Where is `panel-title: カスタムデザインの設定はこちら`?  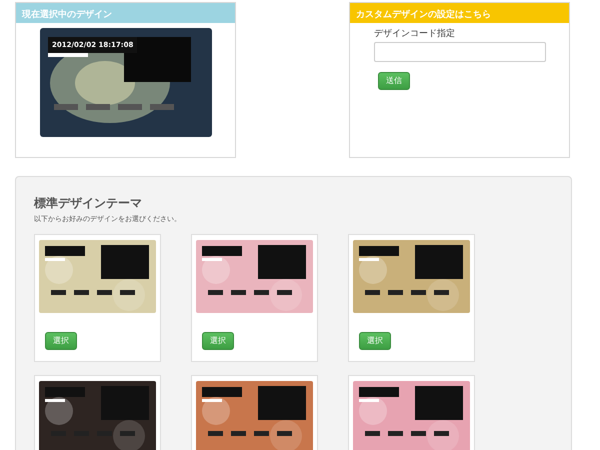
panel-title: カスタムデザインの設定はこちら is located at coordinates (459, 13).